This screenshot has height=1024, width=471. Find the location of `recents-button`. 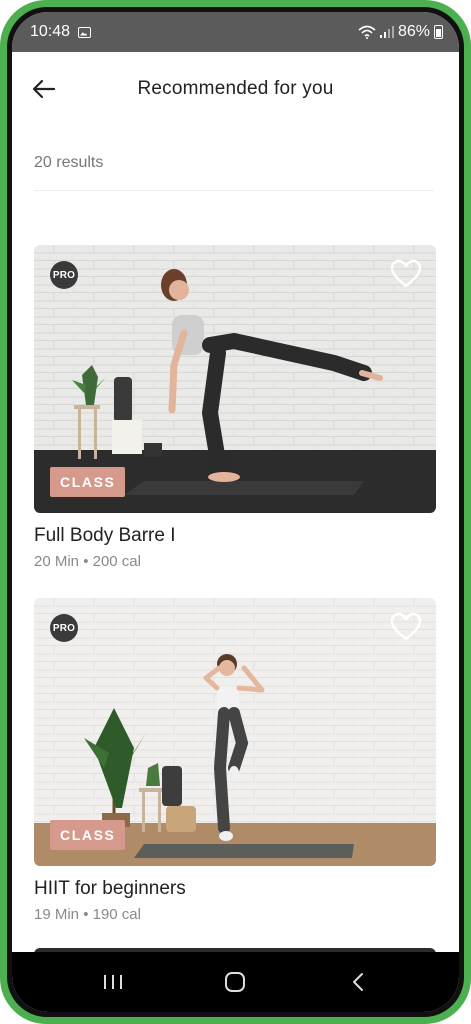

recents-button is located at coordinates (113, 982).